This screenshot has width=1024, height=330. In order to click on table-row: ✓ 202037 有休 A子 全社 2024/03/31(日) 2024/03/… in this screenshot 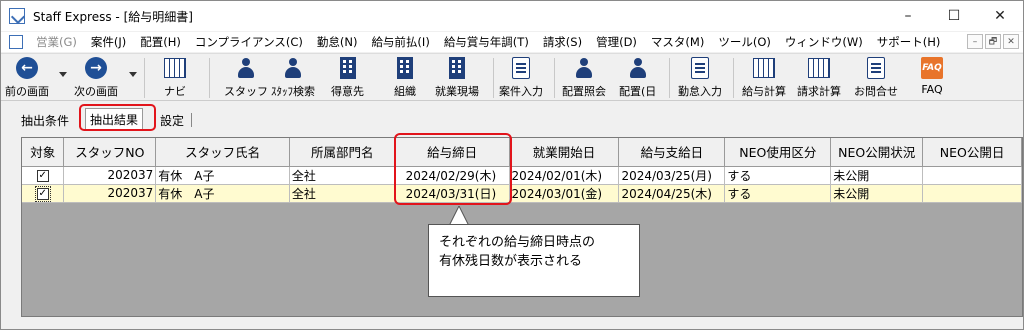, I will do `click(522, 193)`.